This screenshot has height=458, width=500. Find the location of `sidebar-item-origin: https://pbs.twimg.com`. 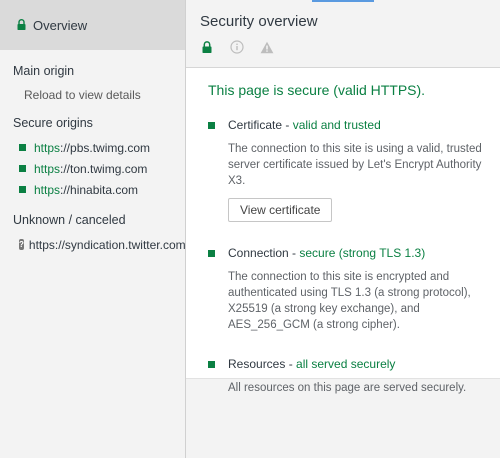

sidebar-item-origin: https://pbs.twimg.com is located at coordinates (92, 147).